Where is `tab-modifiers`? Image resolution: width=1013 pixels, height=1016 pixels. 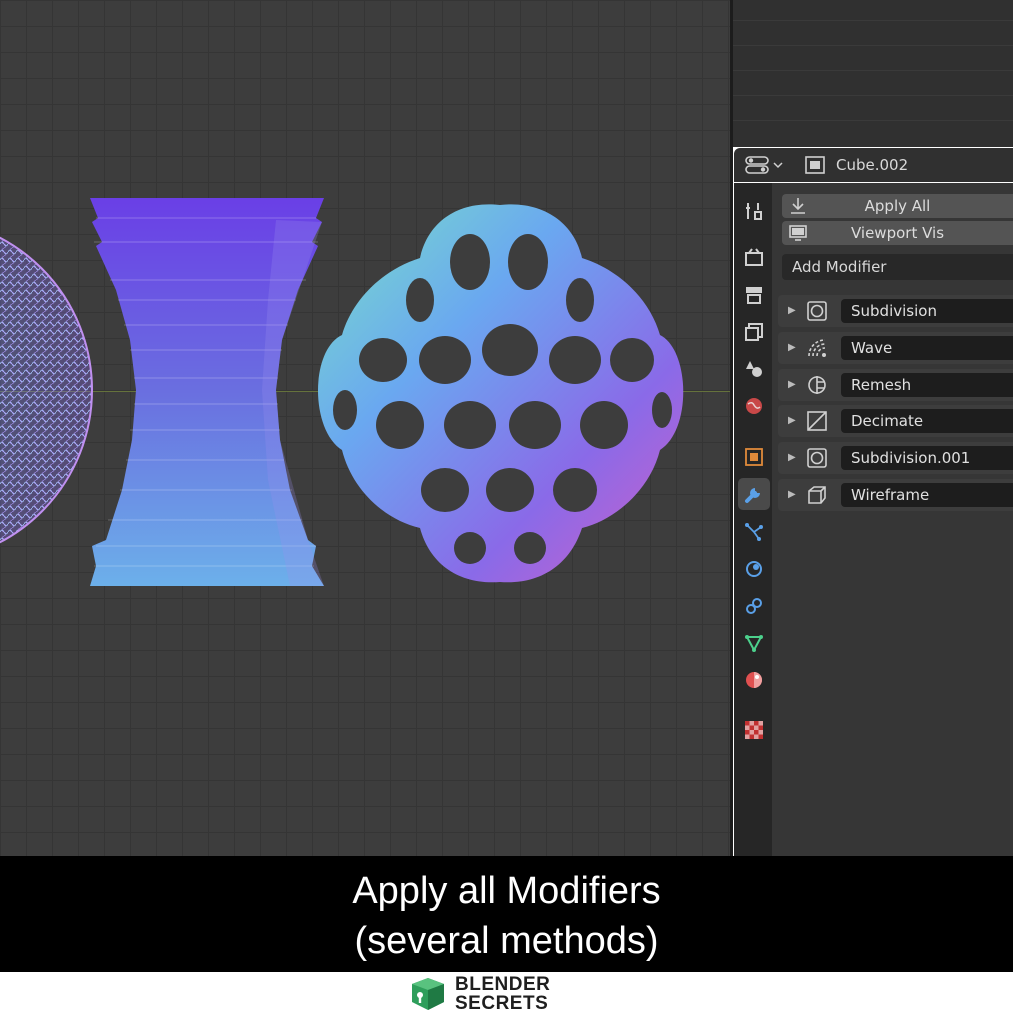
tab-modifiers is located at coordinates (754, 494).